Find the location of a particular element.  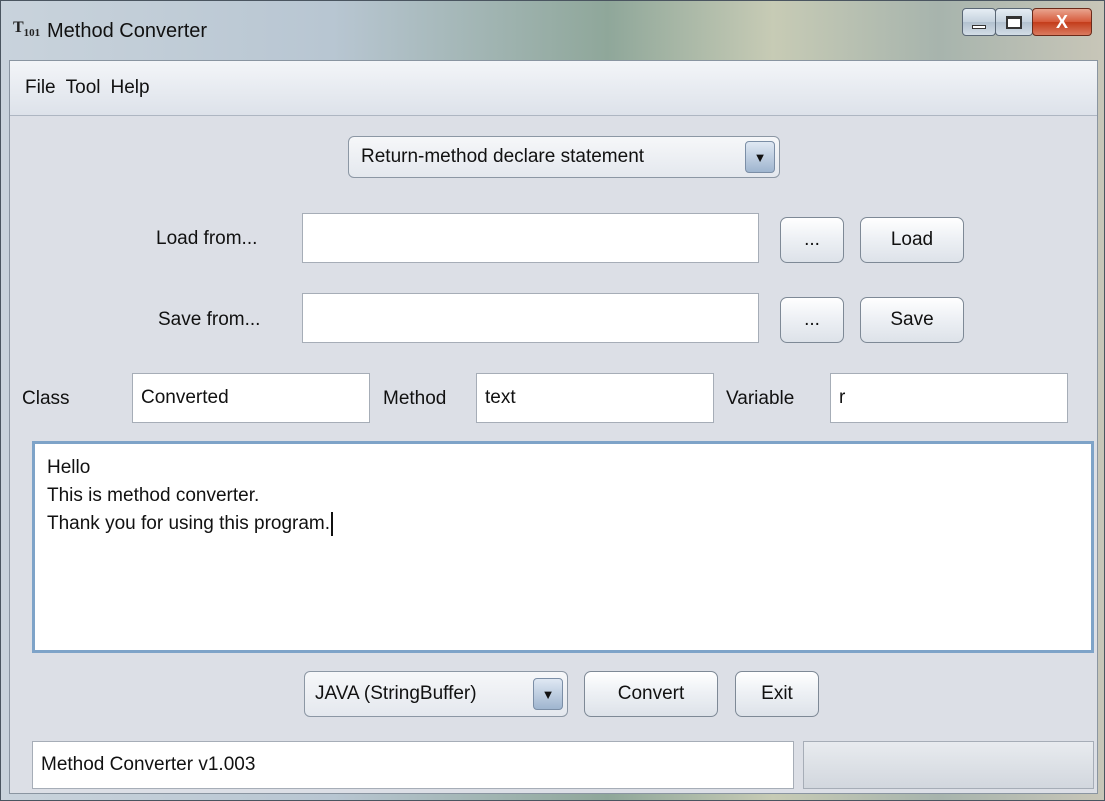

menu-help: Help is located at coordinates (129, 88).